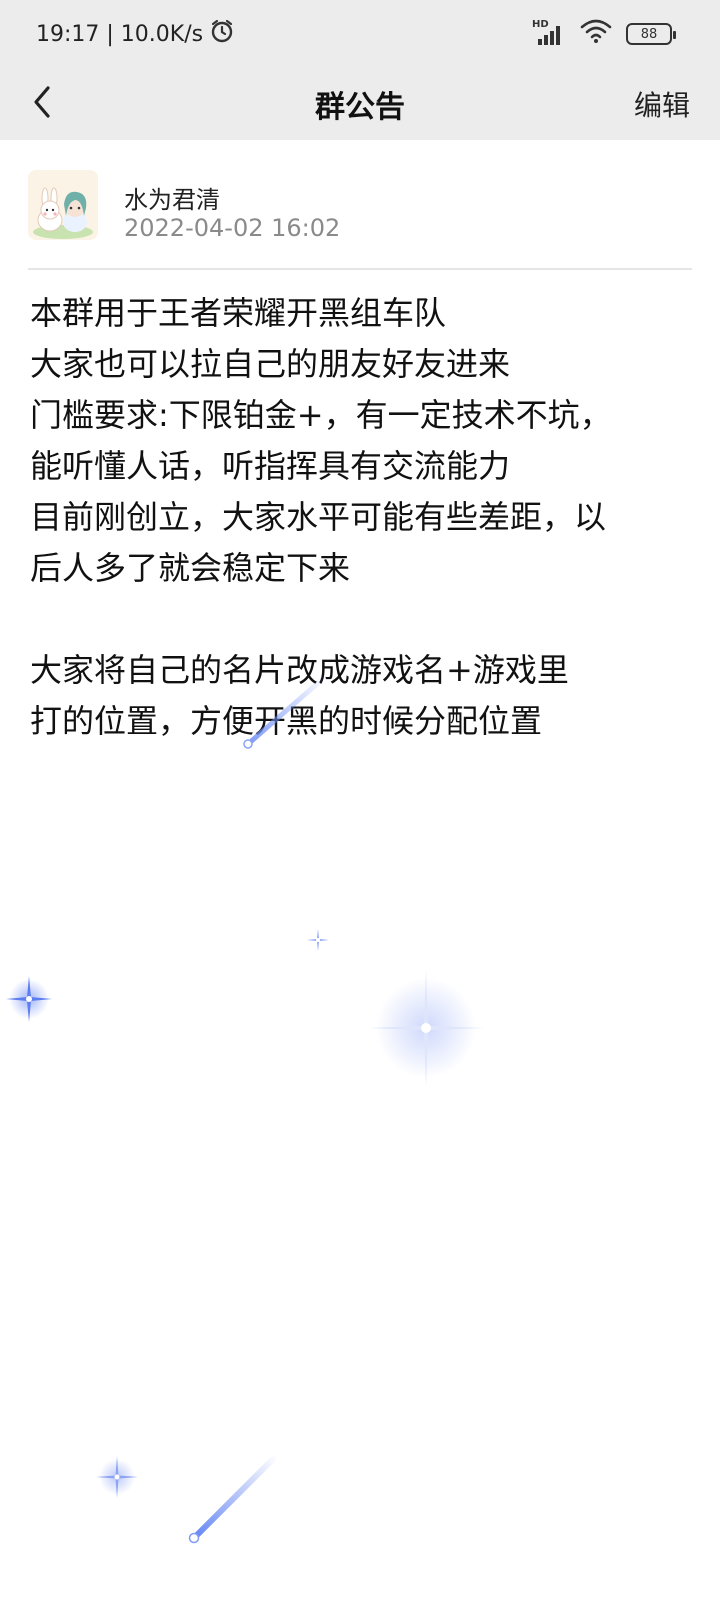 The image size is (720, 1600). Describe the element at coordinates (360, 34) in the screenshot. I see `status-bar: 19:17 | 10.0K/s HD 88` at that location.